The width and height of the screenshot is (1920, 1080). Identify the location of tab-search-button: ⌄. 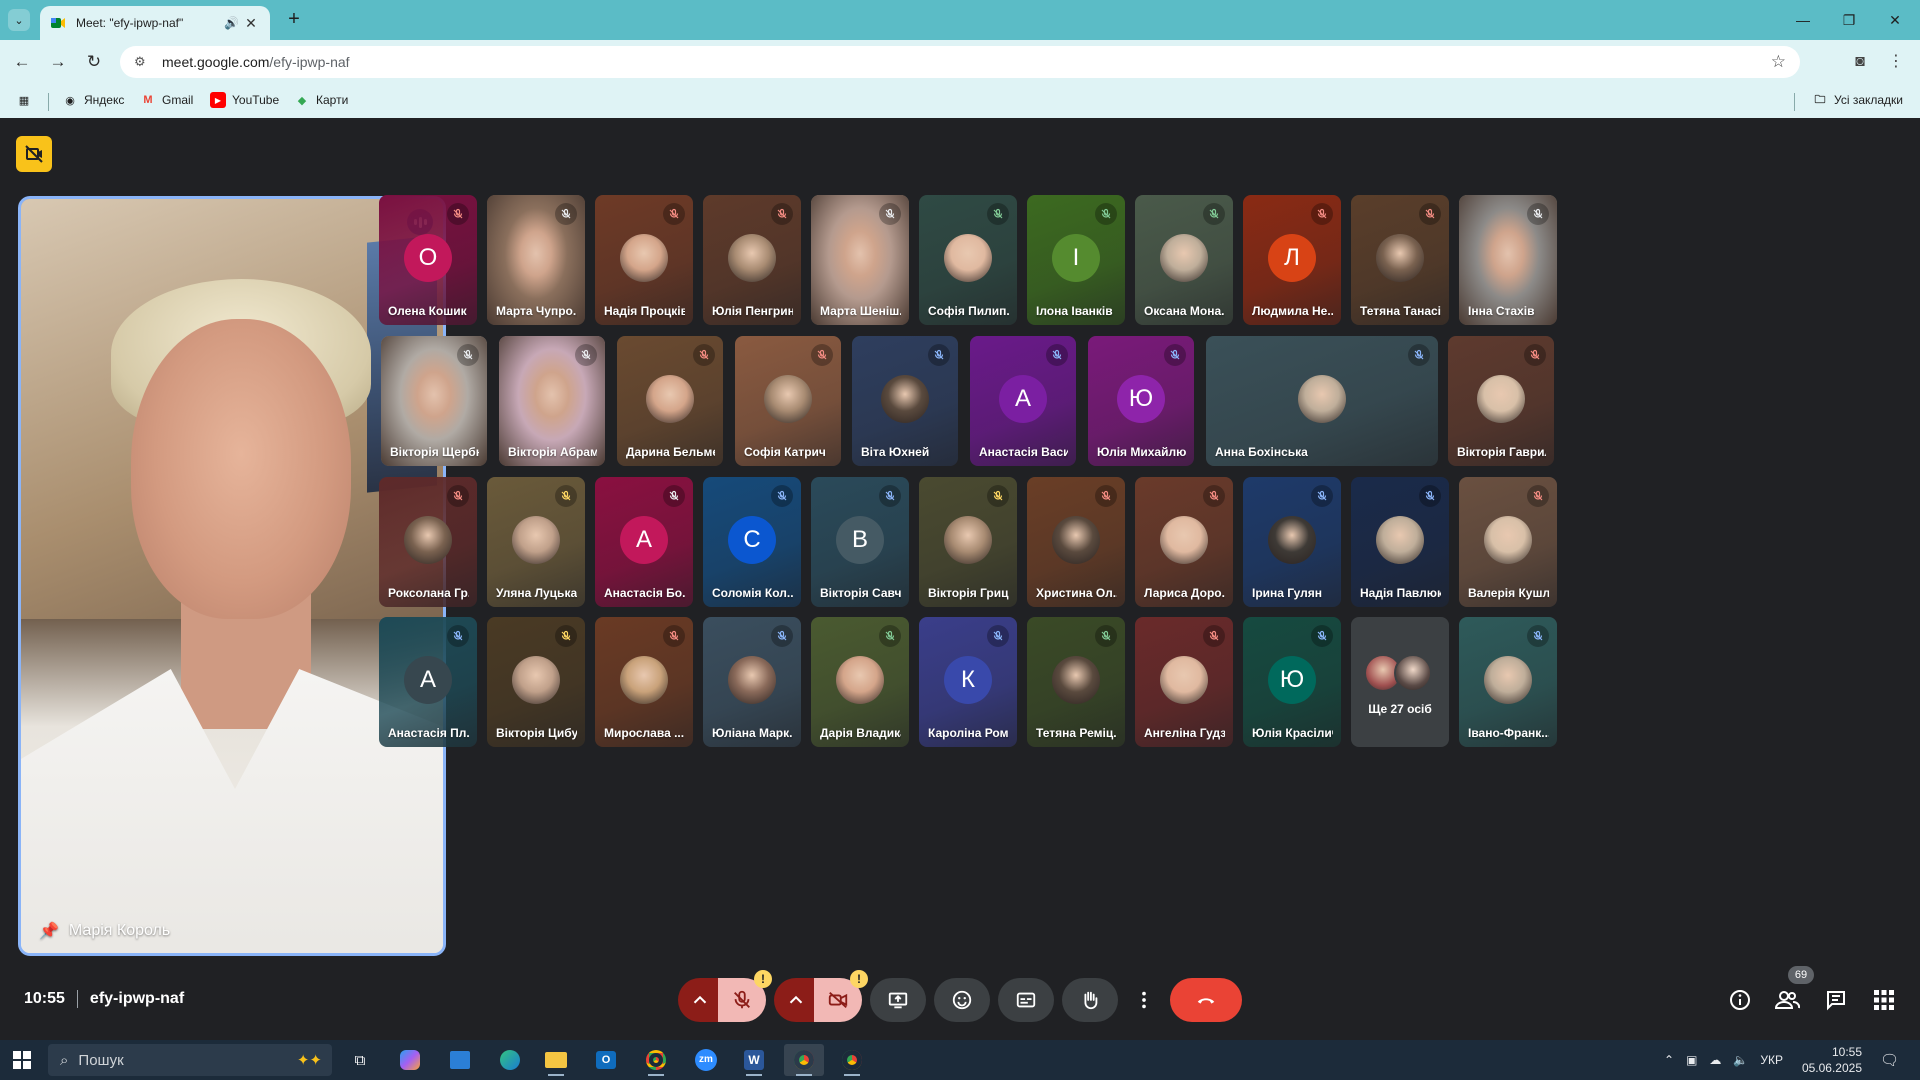
(19, 20).